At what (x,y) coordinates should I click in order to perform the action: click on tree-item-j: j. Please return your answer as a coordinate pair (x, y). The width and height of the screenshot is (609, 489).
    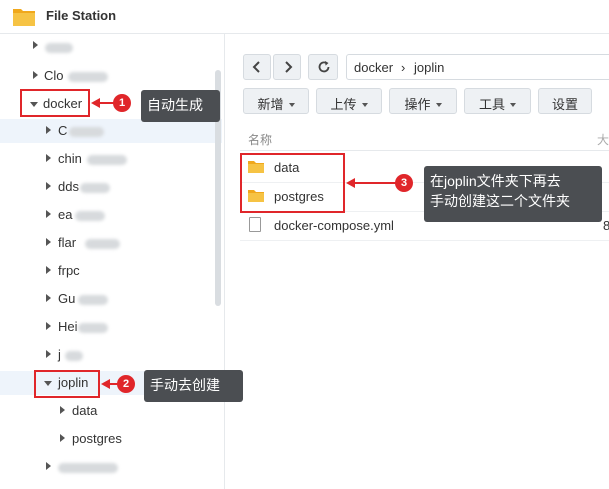
    Looking at the image, I should click on (111, 355).